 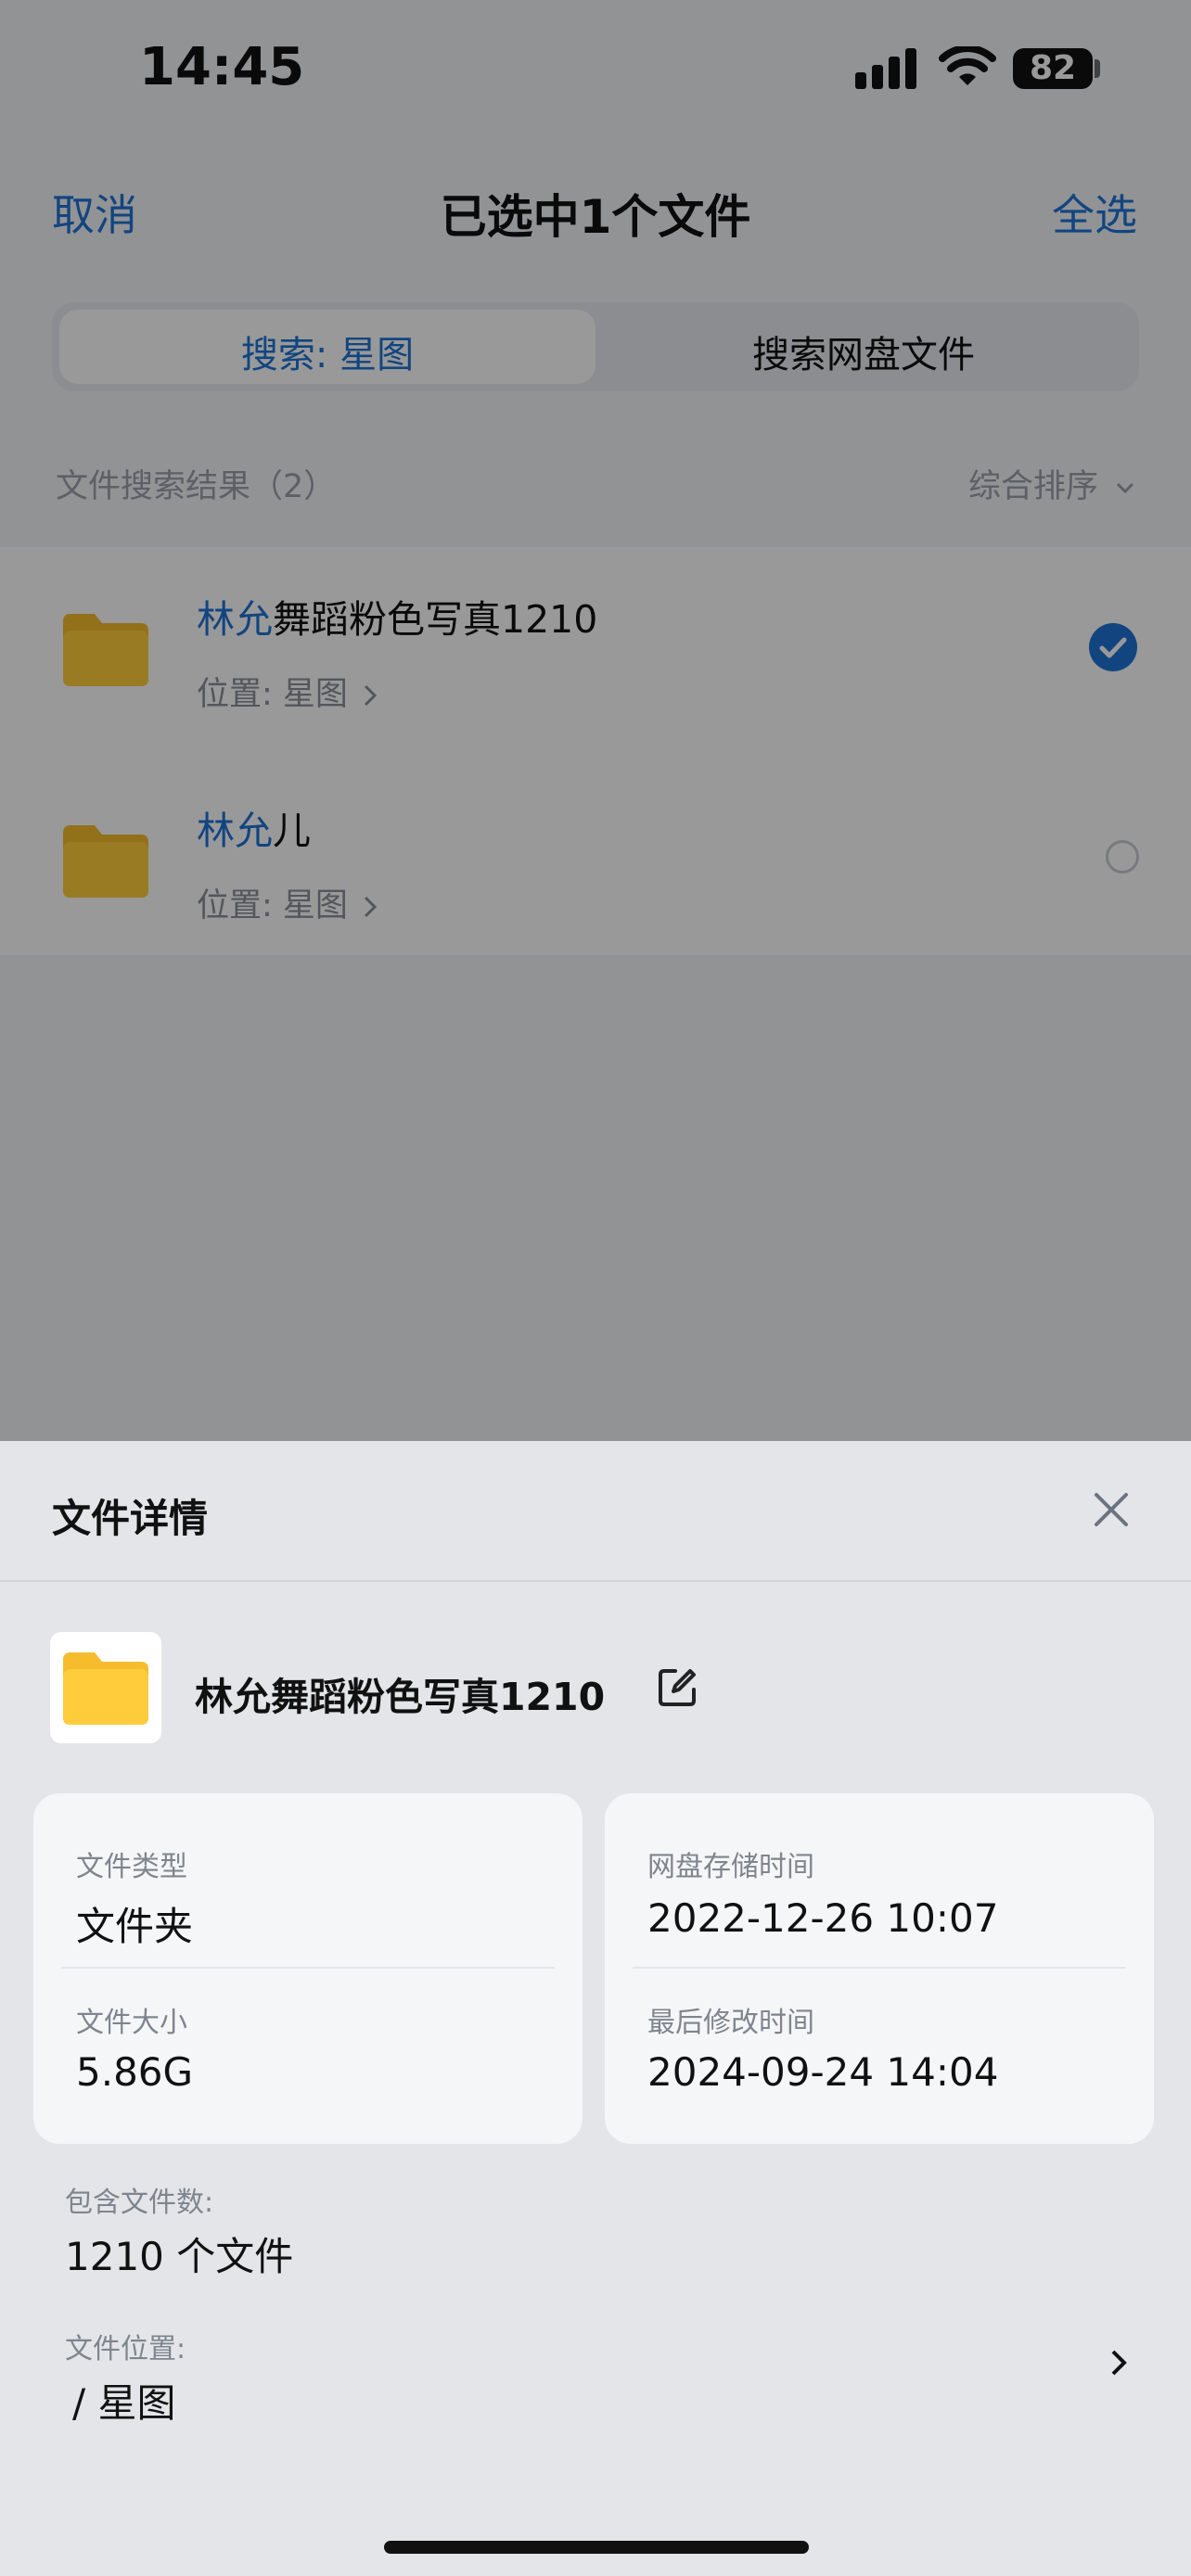 I want to click on file-type-label: 文件类型, so click(x=132, y=1867).